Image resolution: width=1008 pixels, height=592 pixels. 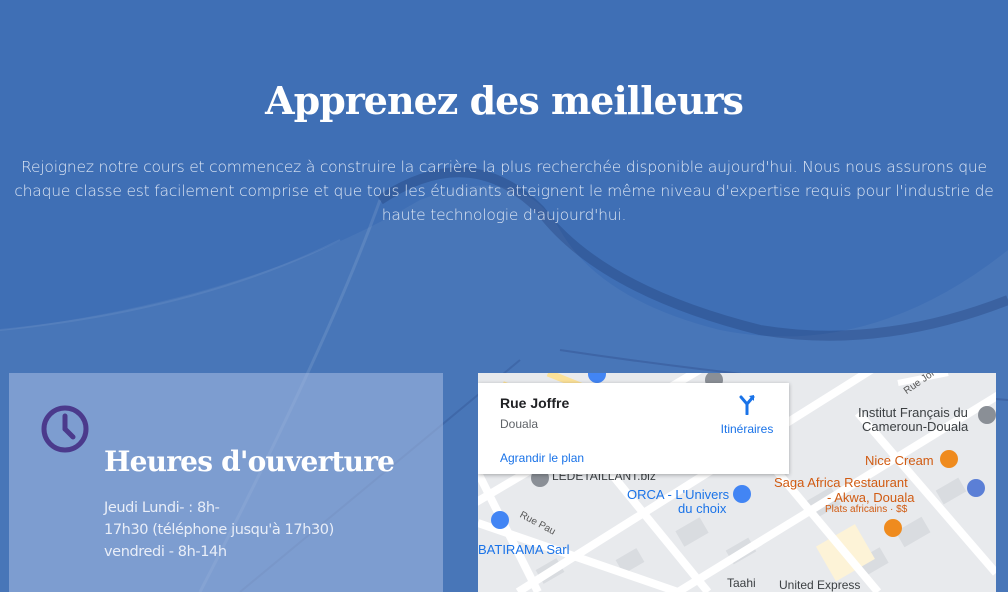 I want to click on place-orca: ORCA - L'Univers, so click(x=678, y=494).